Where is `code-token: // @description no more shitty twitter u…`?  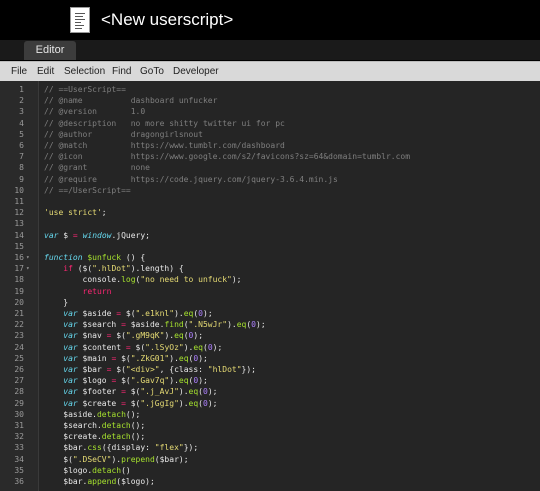 code-token: // @description no more shitty twitter u… is located at coordinates (164, 123).